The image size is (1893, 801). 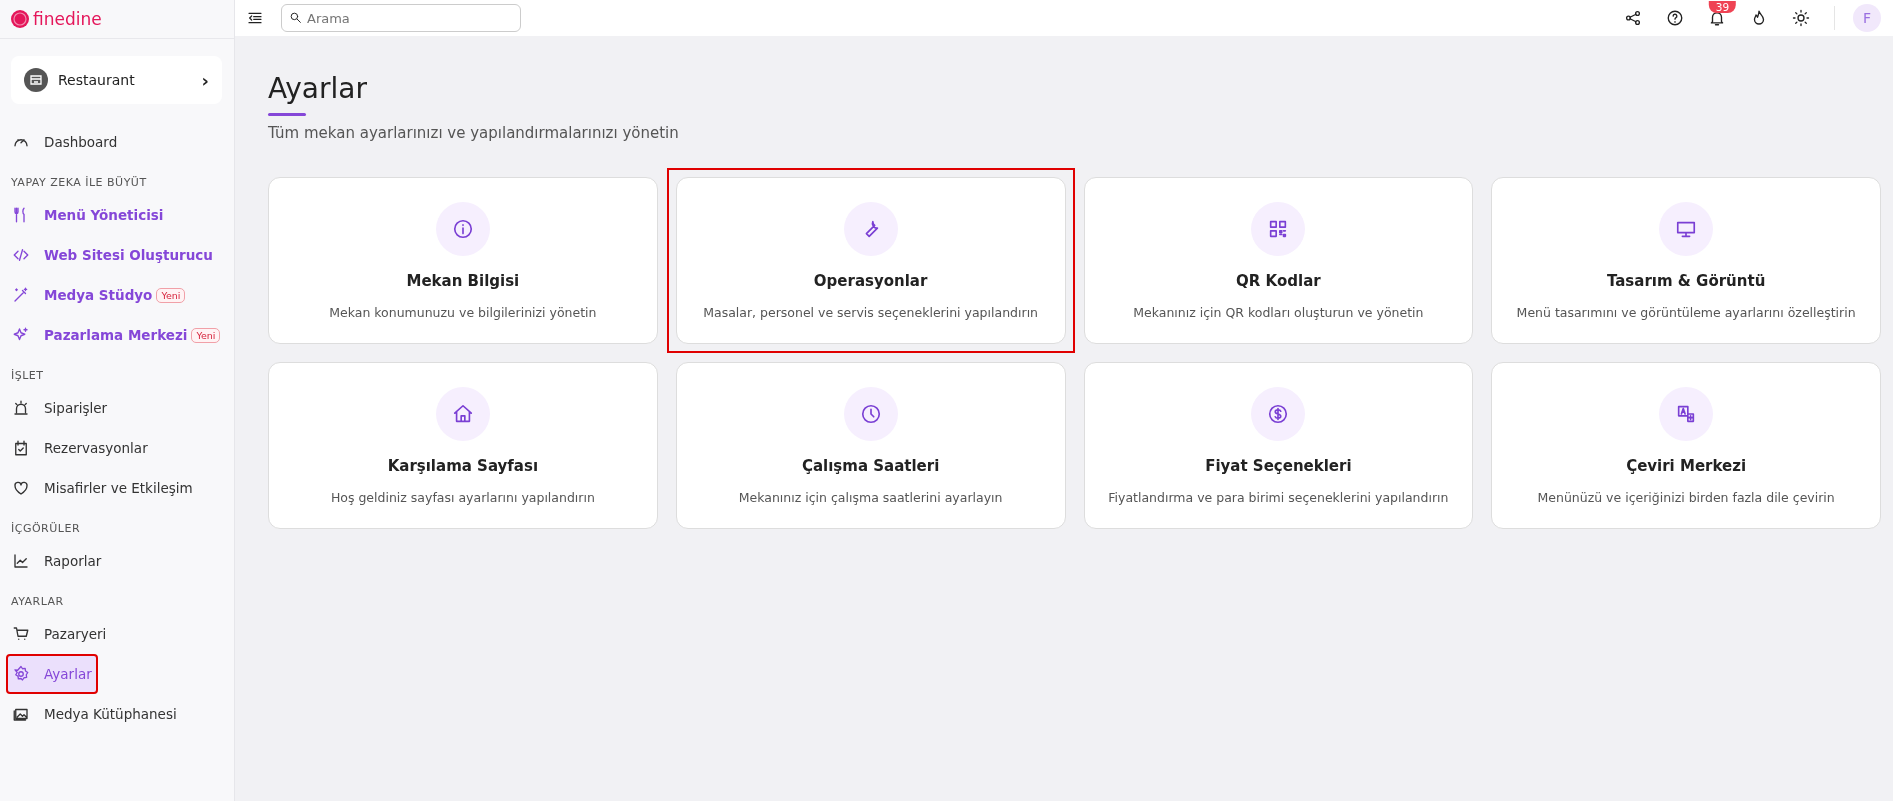 What do you see at coordinates (1278, 445) in the screenshot?
I see `settings-card: Fiyat Seçenekleri Fiyatlandırma ve para birimi seçeneklerini yapılandırın` at bounding box center [1278, 445].